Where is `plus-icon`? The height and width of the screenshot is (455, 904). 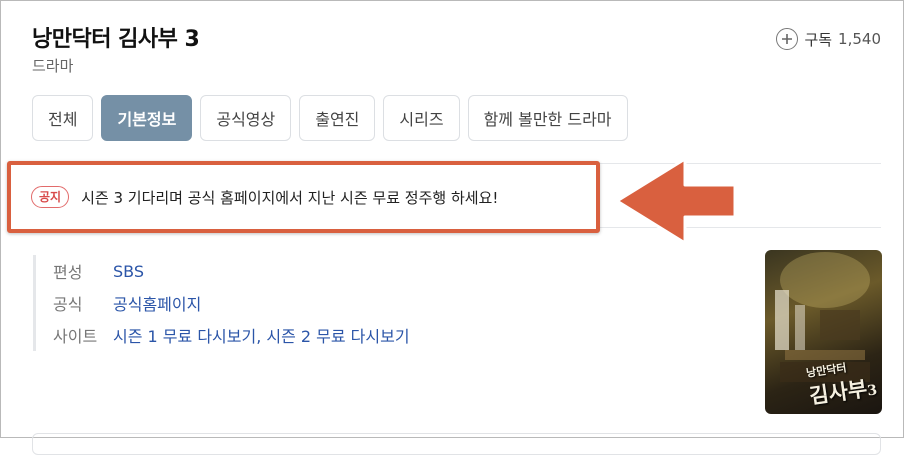 plus-icon is located at coordinates (787, 39).